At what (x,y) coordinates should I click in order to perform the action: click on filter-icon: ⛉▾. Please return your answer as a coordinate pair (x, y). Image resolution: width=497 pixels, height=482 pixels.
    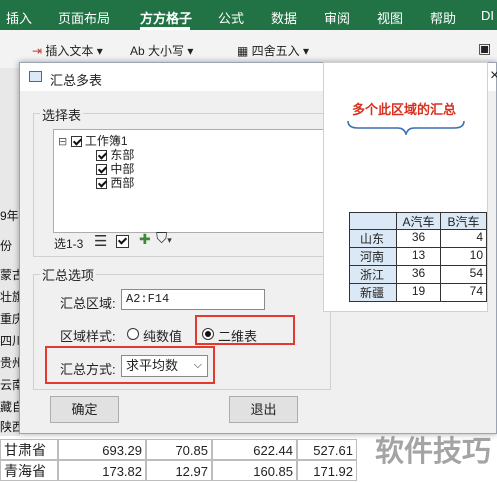
    Looking at the image, I should click on (164, 238).